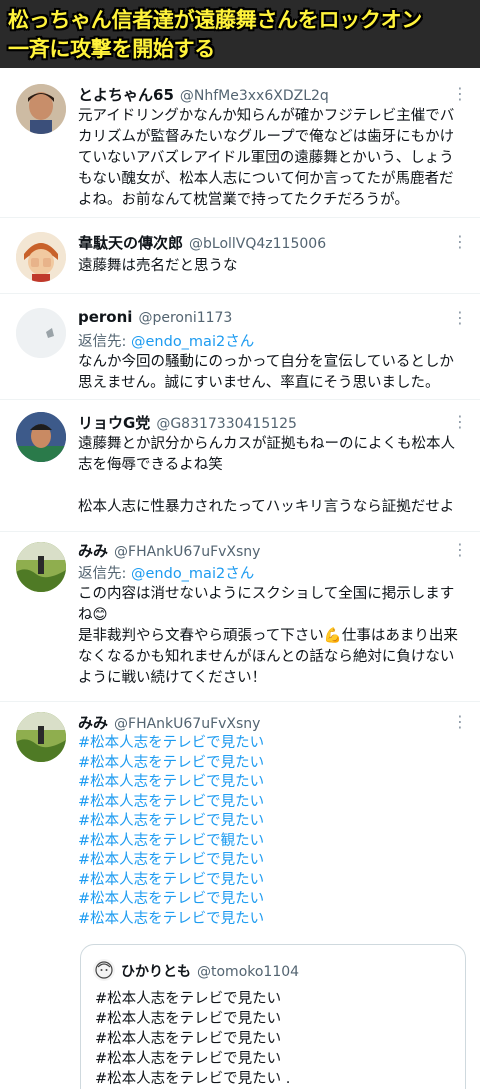 The height and width of the screenshot is (1089, 480). What do you see at coordinates (248, 972) in the screenshot?
I see `quoted-user-handle: @tomoko1104` at bounding box center [248, 972].